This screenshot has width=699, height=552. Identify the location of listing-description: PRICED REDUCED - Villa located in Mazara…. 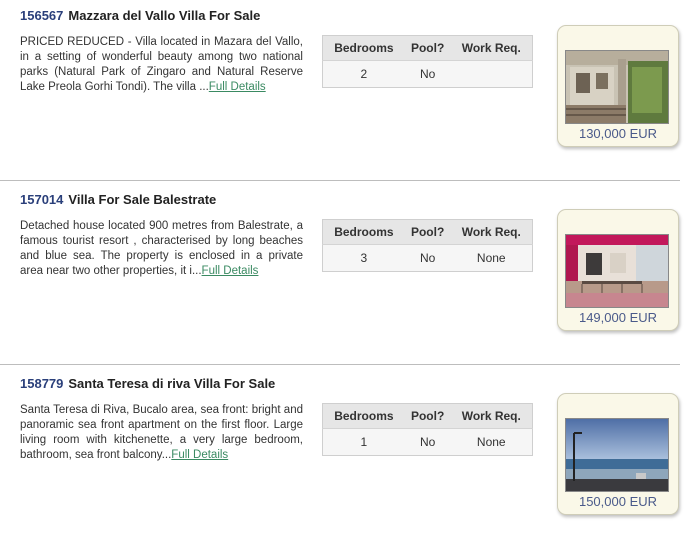
(161, 65).